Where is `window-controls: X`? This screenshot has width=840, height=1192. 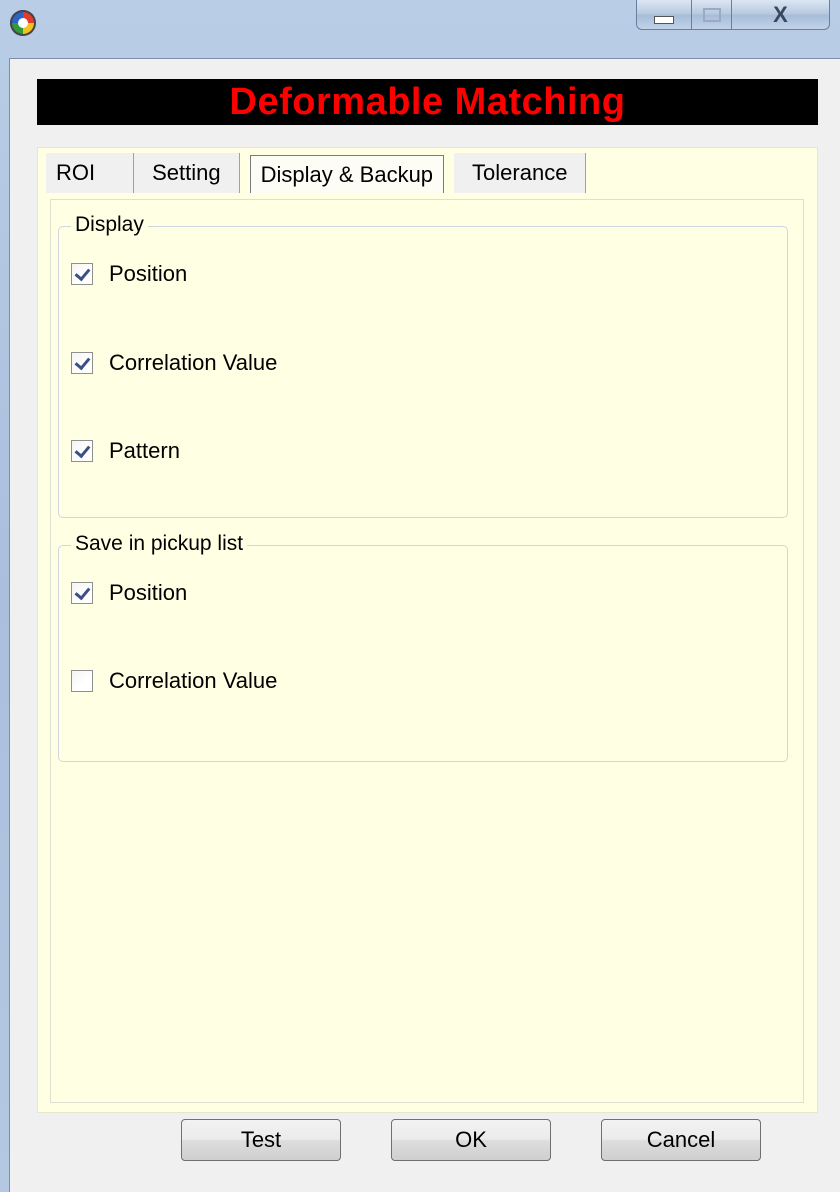 window-controls: X is located at coordinates (733, 15).